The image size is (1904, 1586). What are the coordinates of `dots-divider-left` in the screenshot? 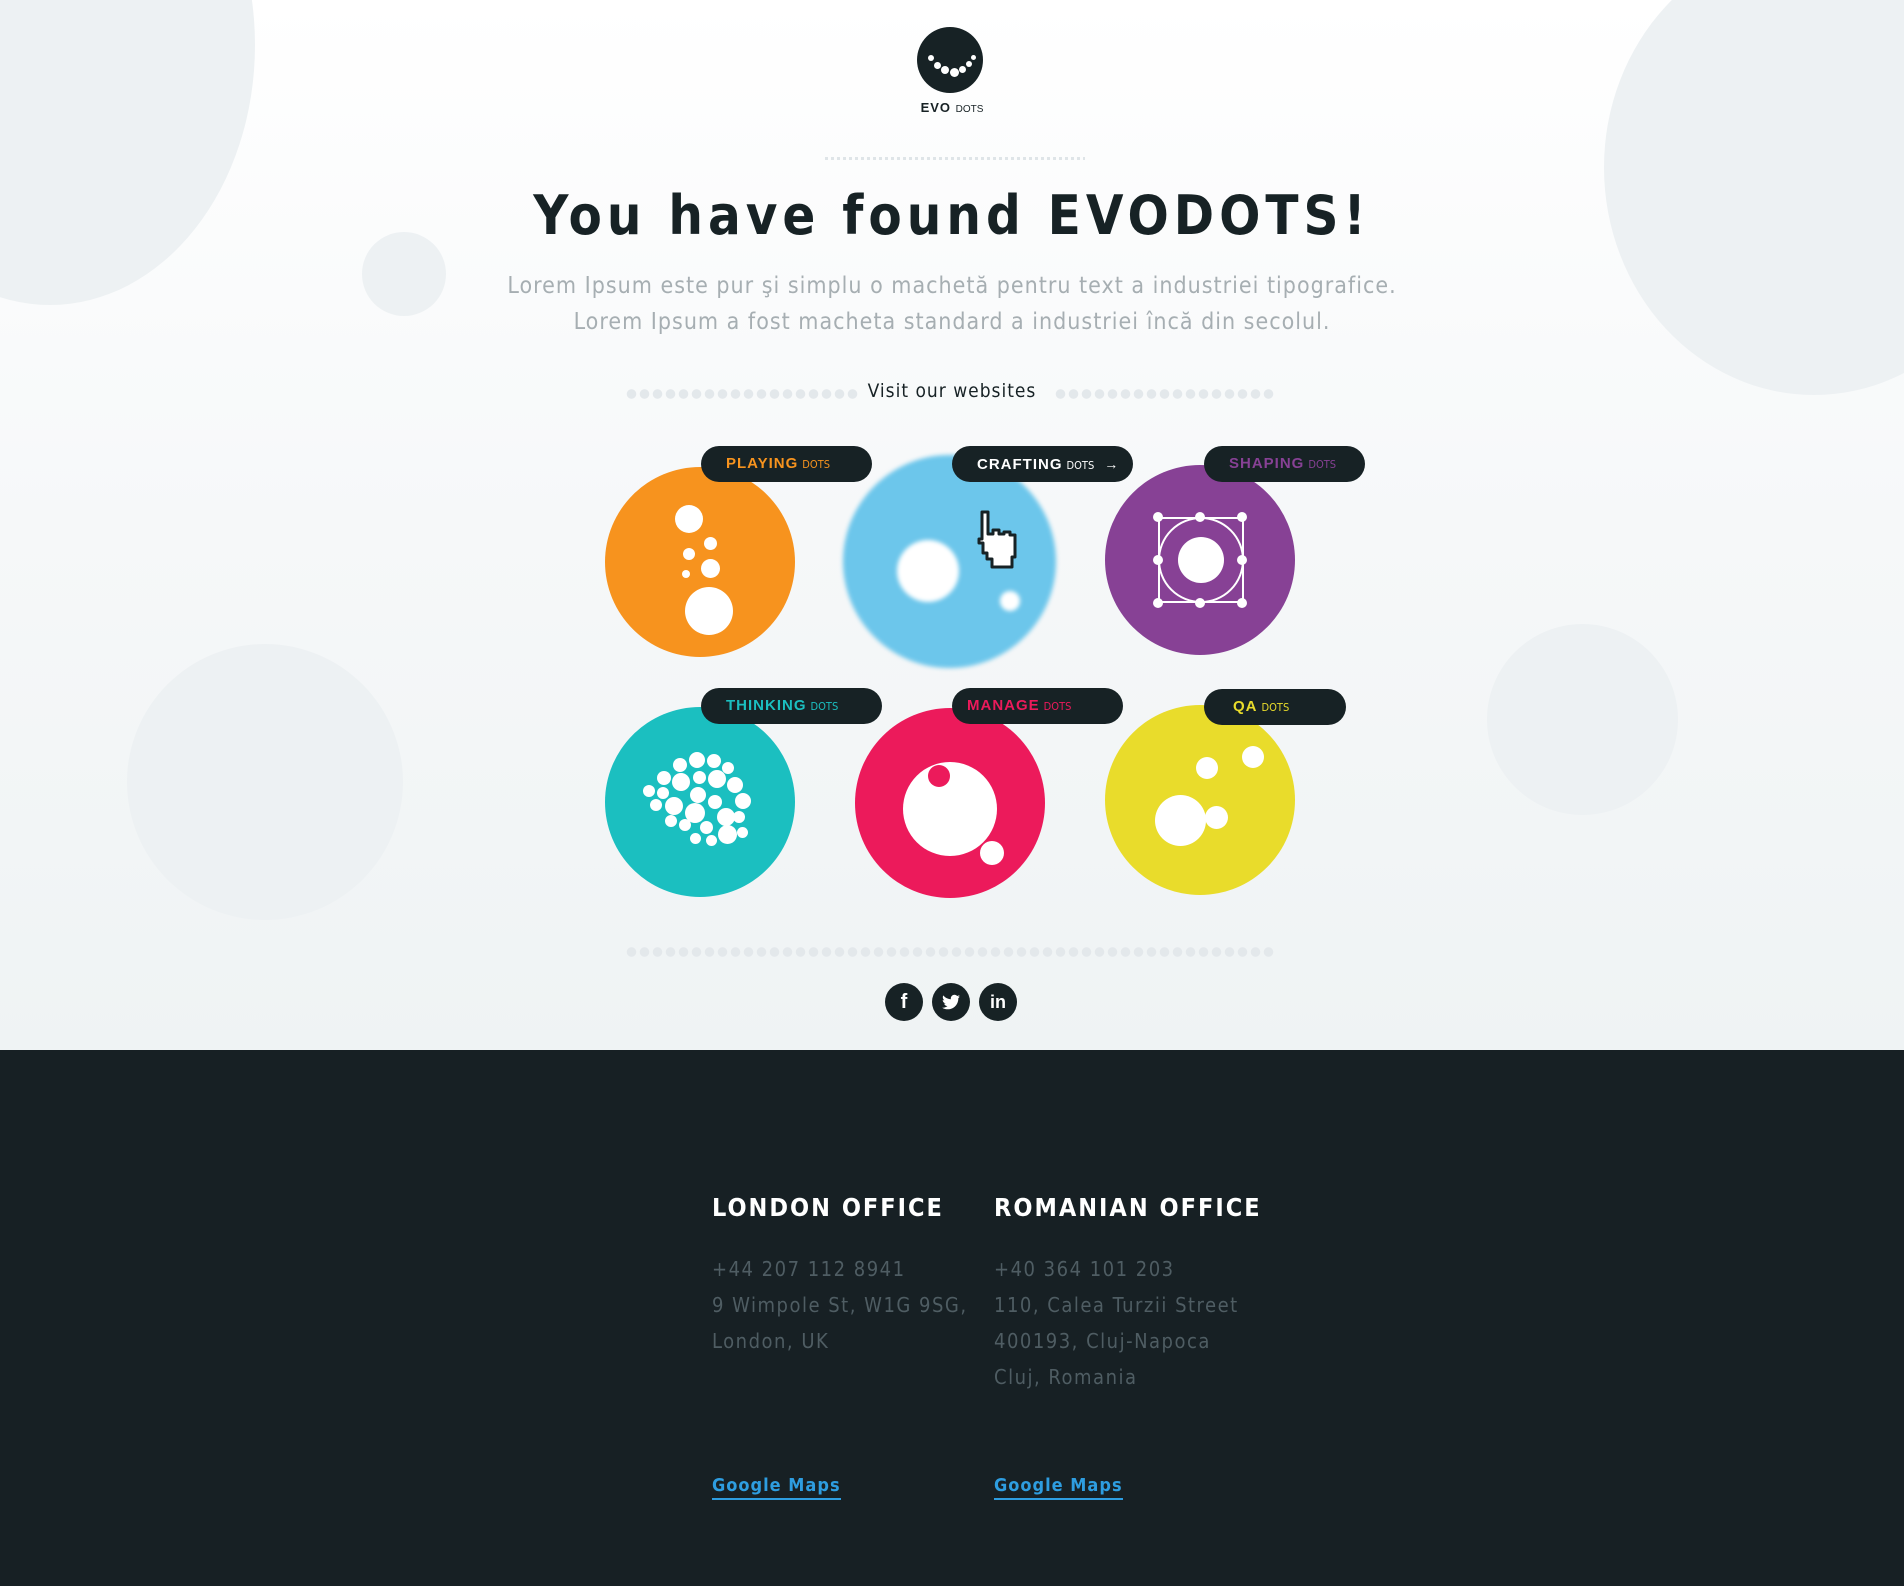 It's located at (742, 394).